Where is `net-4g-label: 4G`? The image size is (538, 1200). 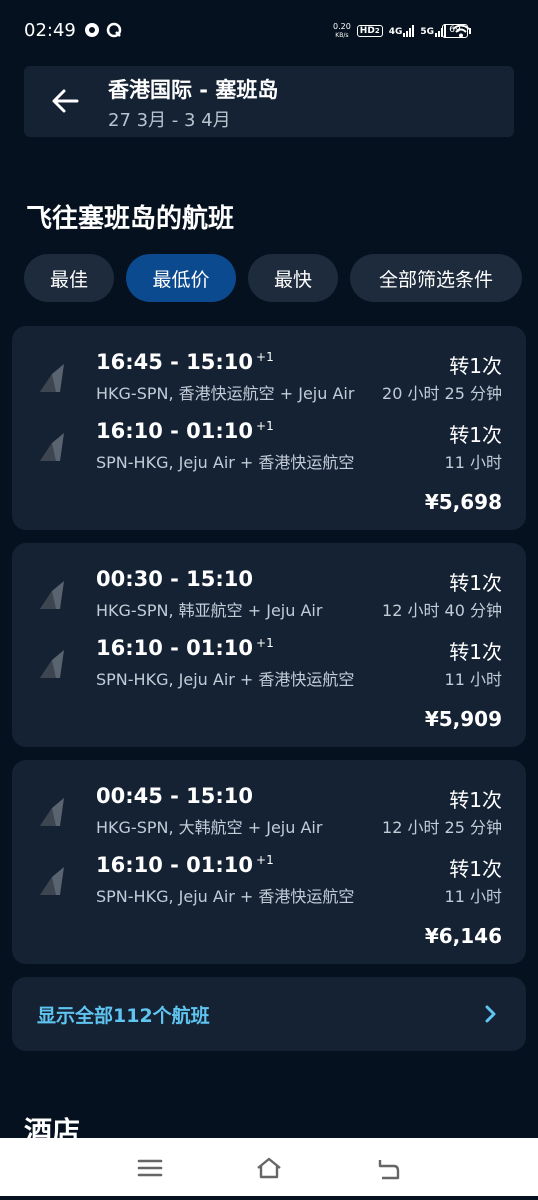 net-4g-label: 4G is located at coordinates (395, 32).